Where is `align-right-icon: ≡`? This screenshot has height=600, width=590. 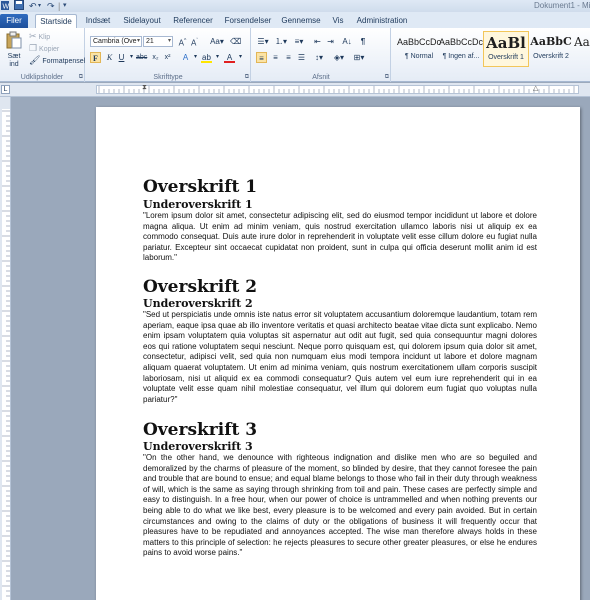 align-right-icon: ≡ is located at coordinates (288, 57).